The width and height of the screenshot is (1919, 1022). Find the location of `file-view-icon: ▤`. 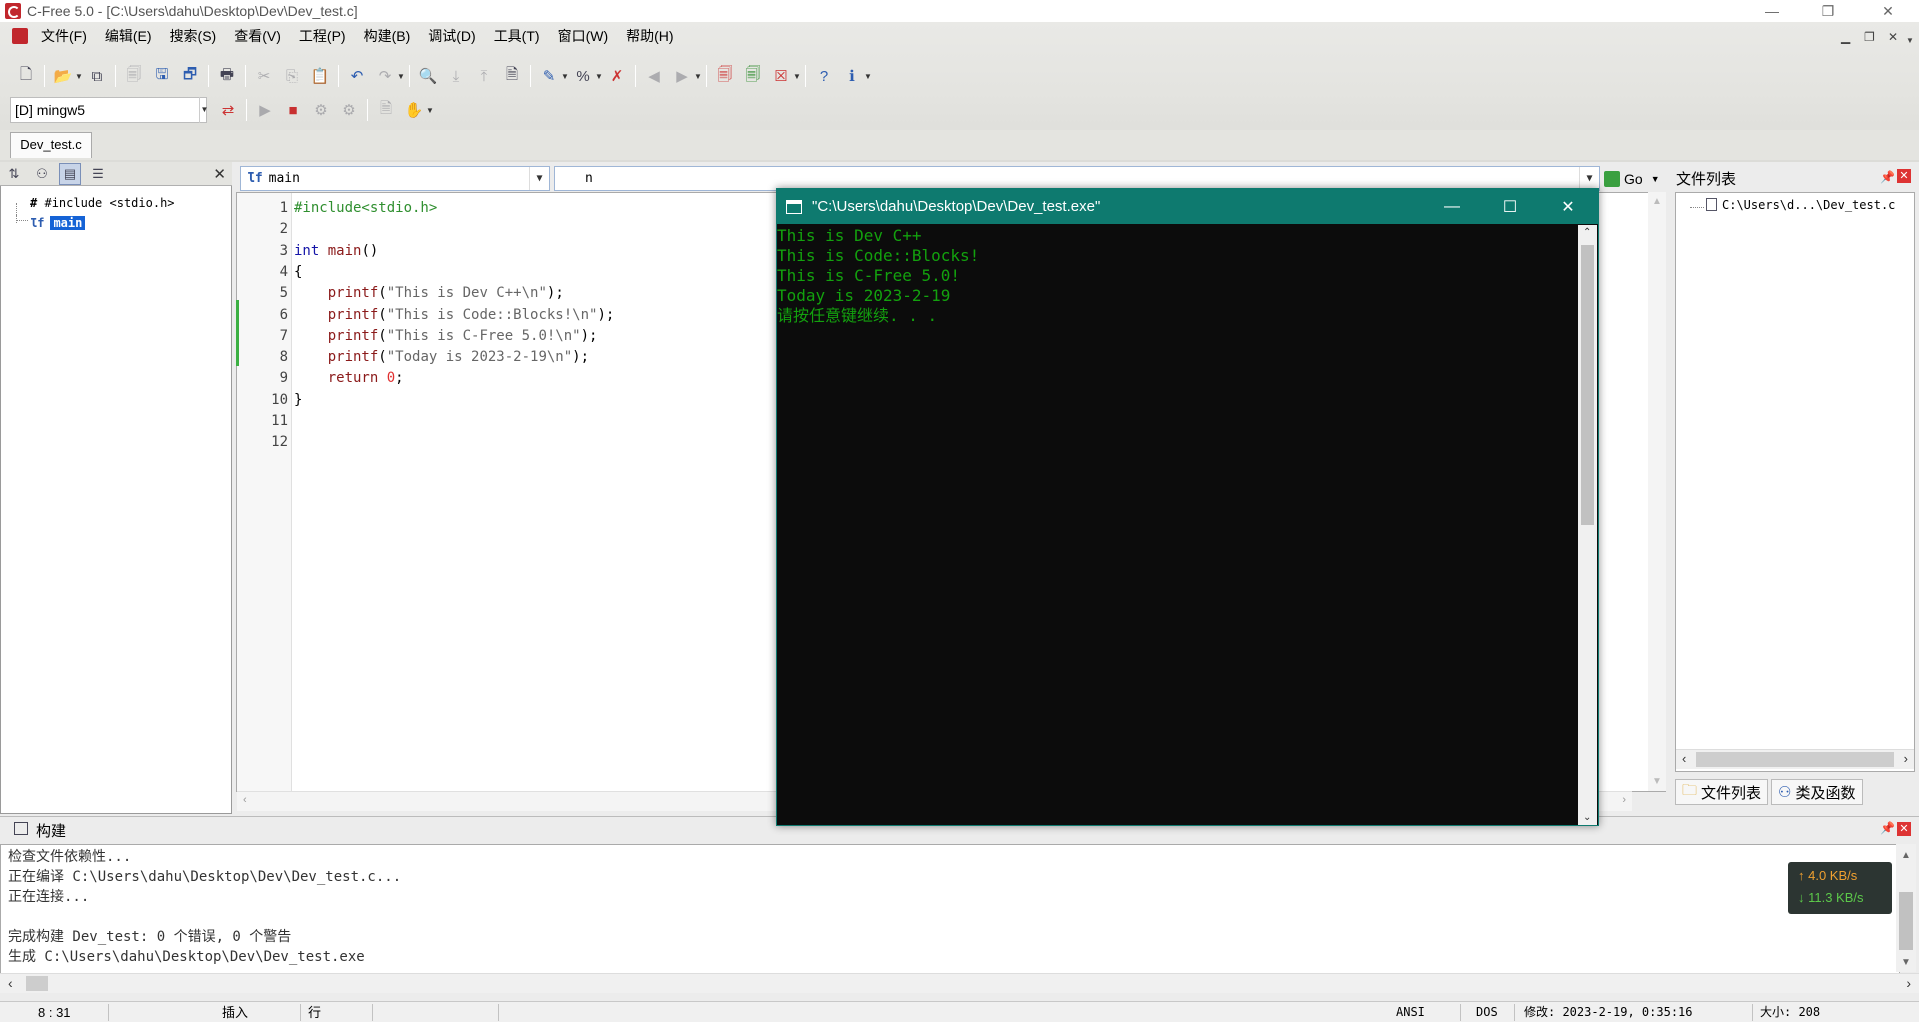

file-view-icon: ▤ is located at coordinates (70, 173).